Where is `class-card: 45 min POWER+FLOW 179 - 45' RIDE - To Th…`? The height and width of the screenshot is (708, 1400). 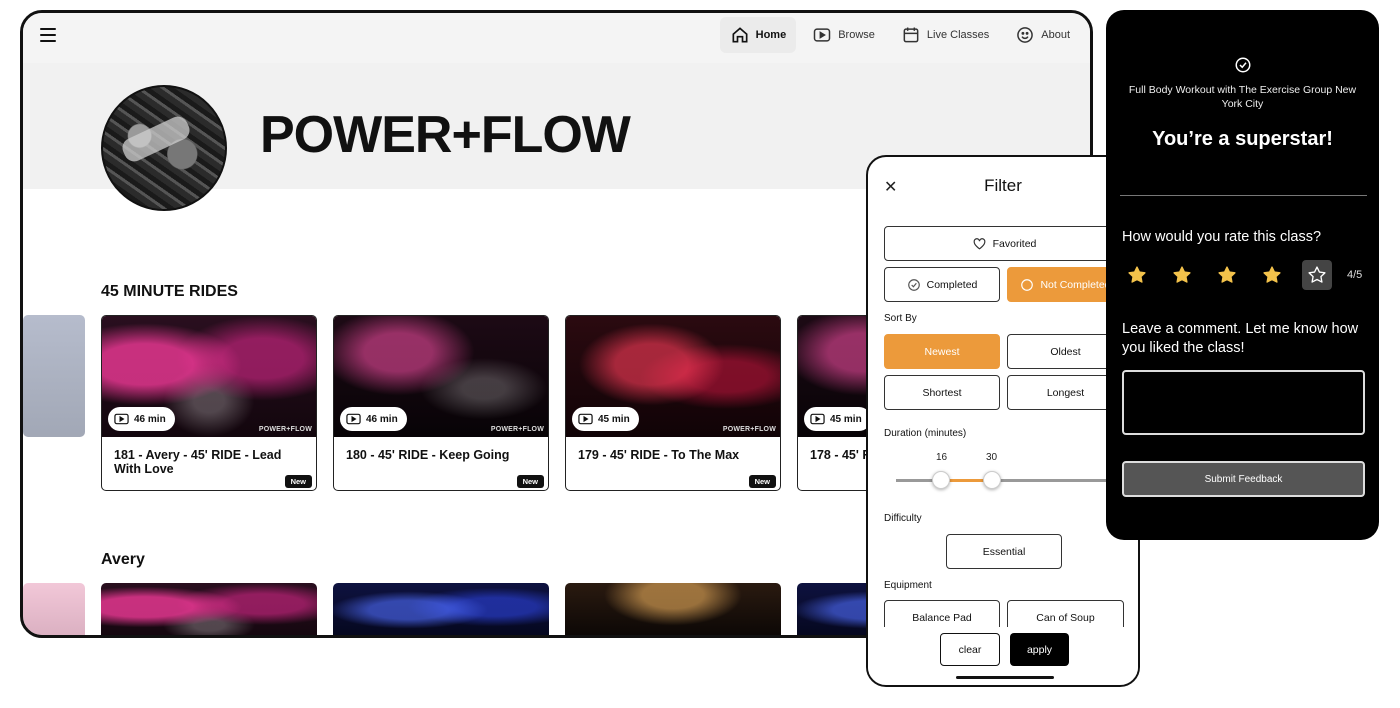
class-card: 45 min POWER+FLOW 179 - 45' RIDE - To Th… is located at coordinates (673, 403).